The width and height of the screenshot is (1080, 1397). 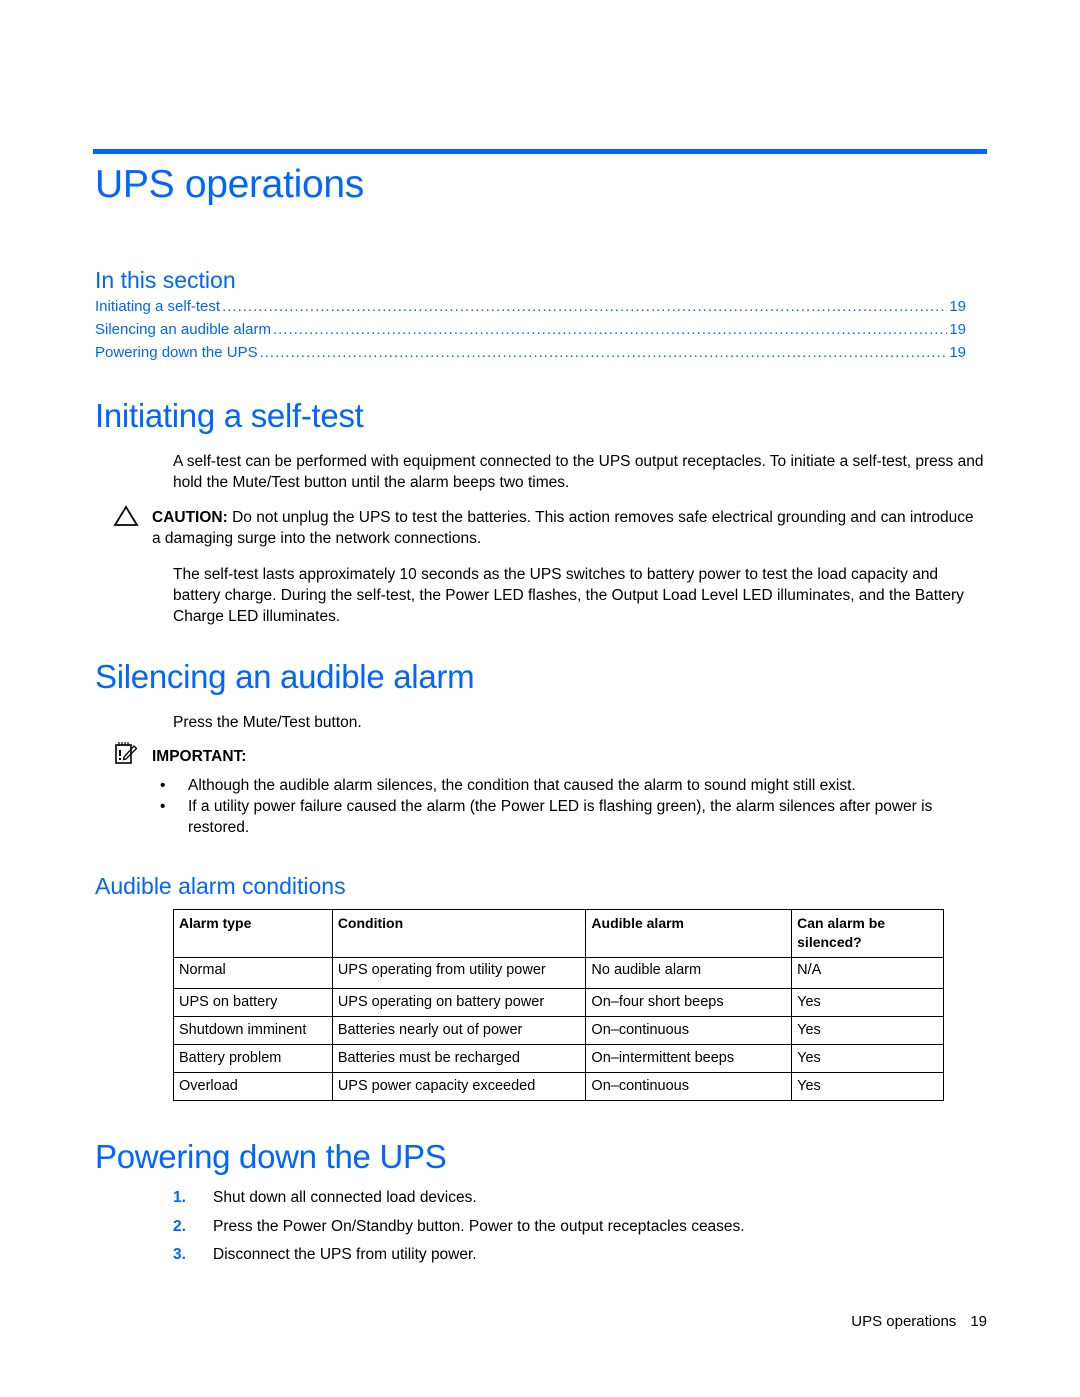 I want to click on list-item: 1. Shut down all connected load devices., so click(x=573, y=1197).